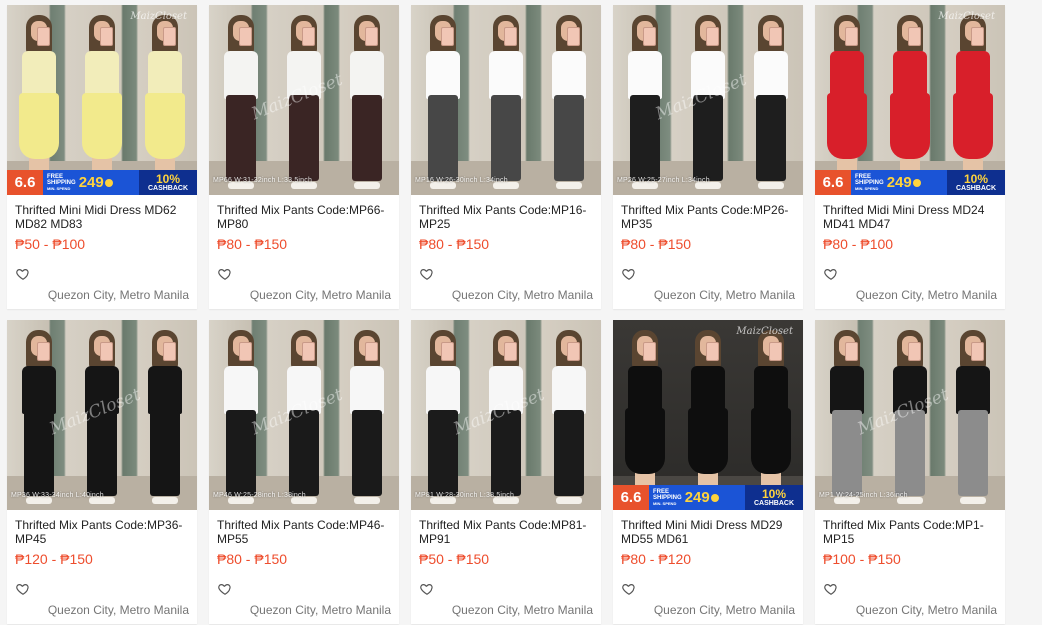  I want to click on product-title: Thrifted Mix Pants Code:MP36-MP45, so click(102, 532).